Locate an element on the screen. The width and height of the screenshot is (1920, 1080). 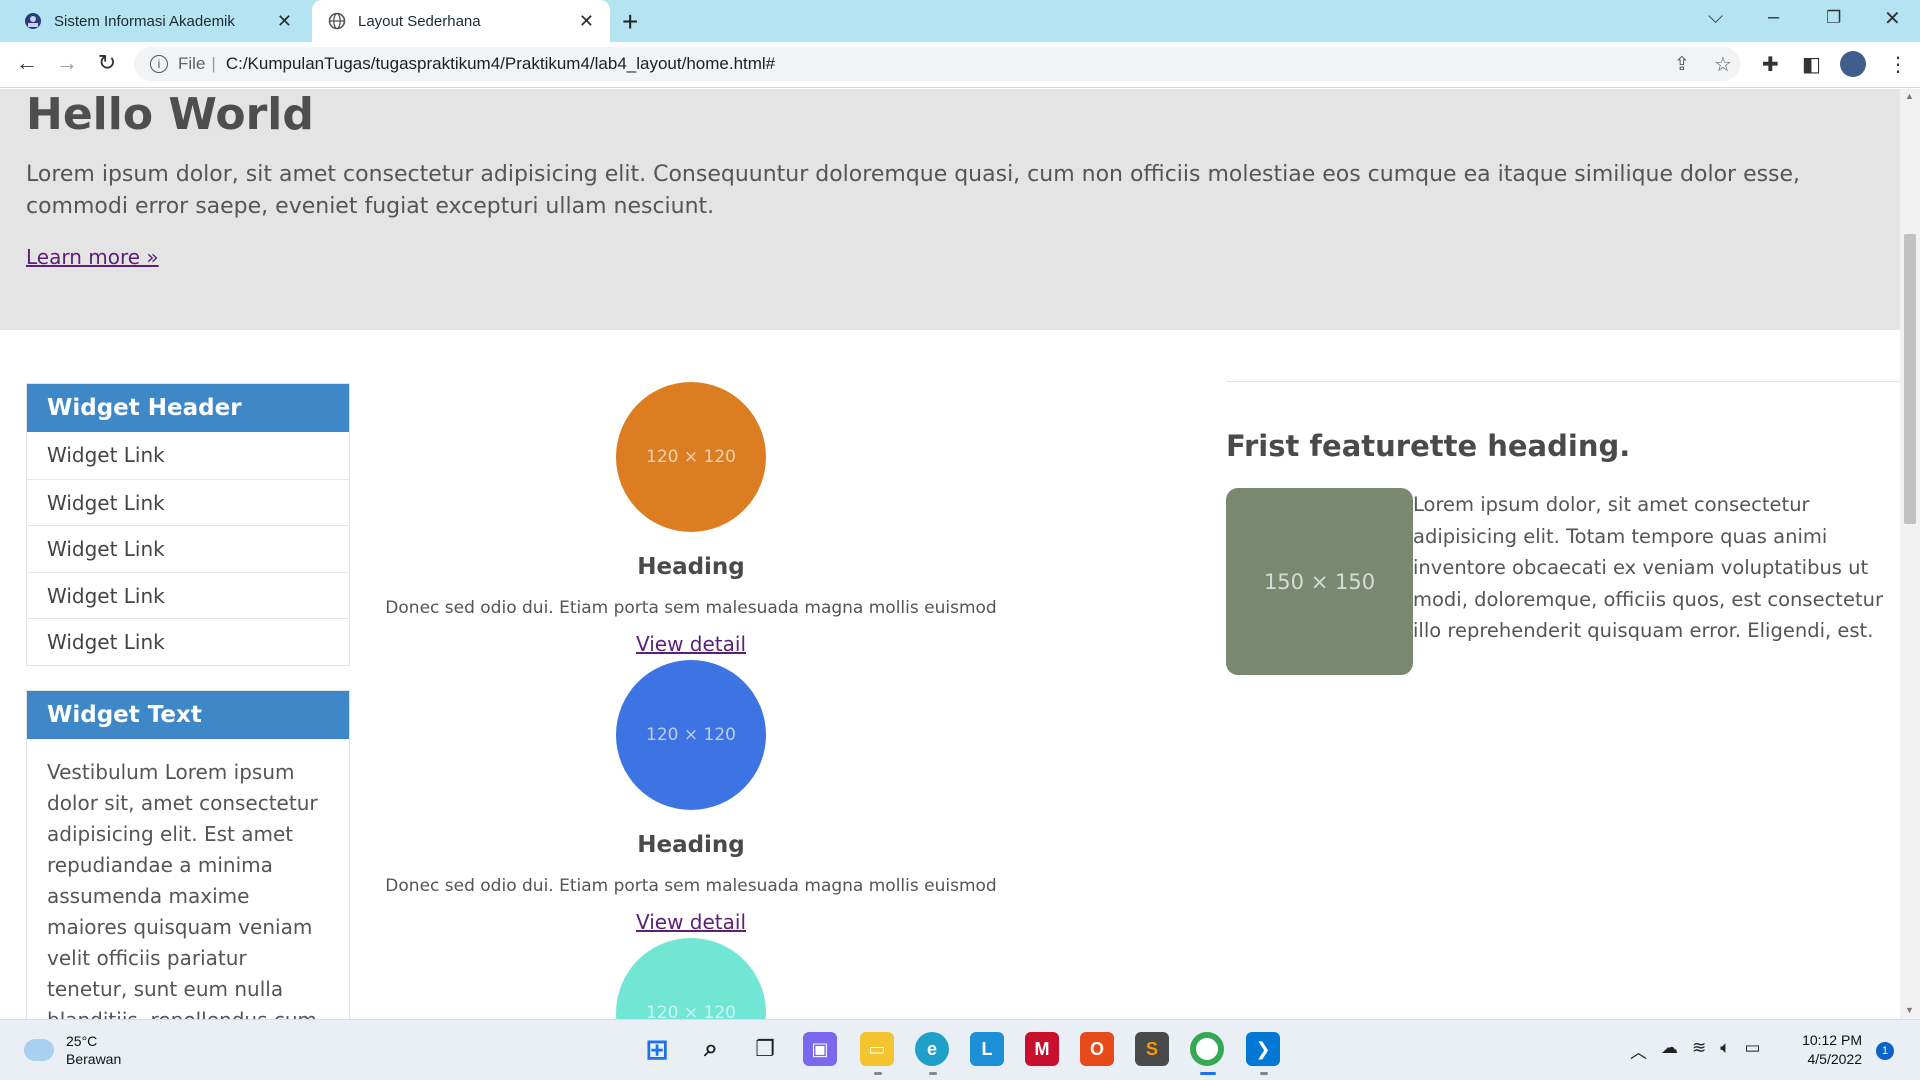
featurette-heading: Frist featurette heading. is located at coordinates (1428, 446).